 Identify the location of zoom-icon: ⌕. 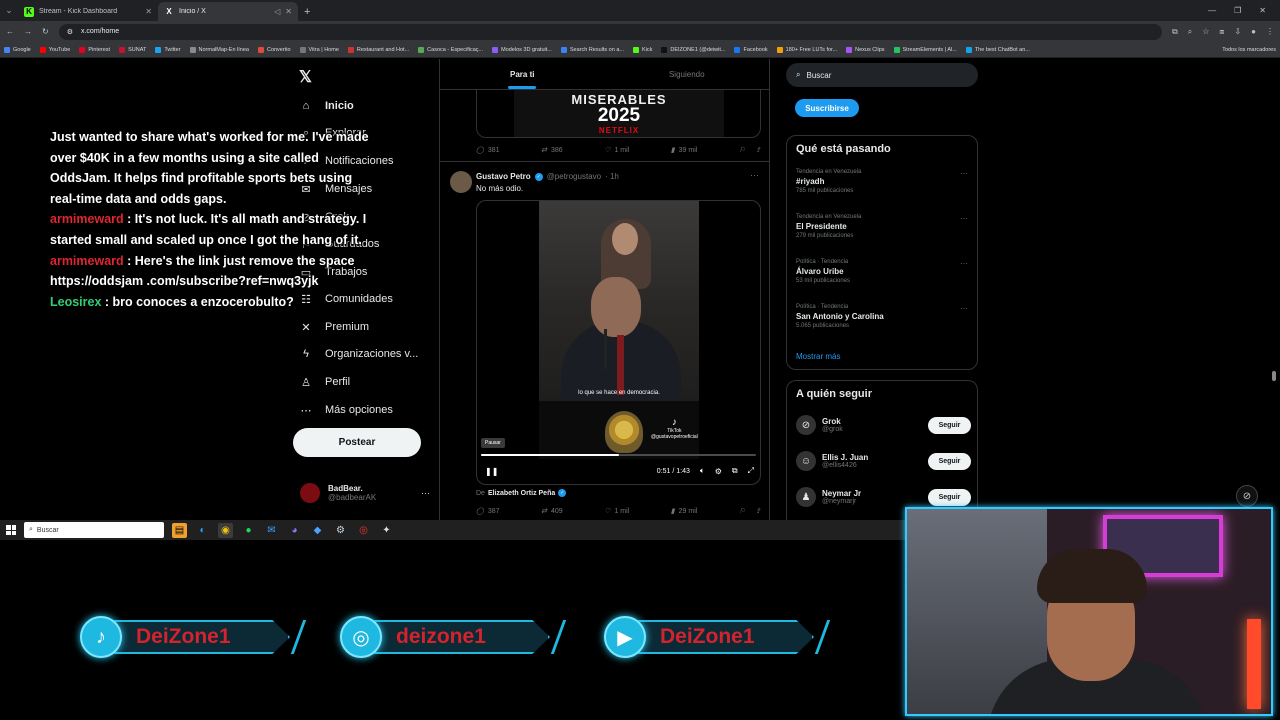
(1190, 32).